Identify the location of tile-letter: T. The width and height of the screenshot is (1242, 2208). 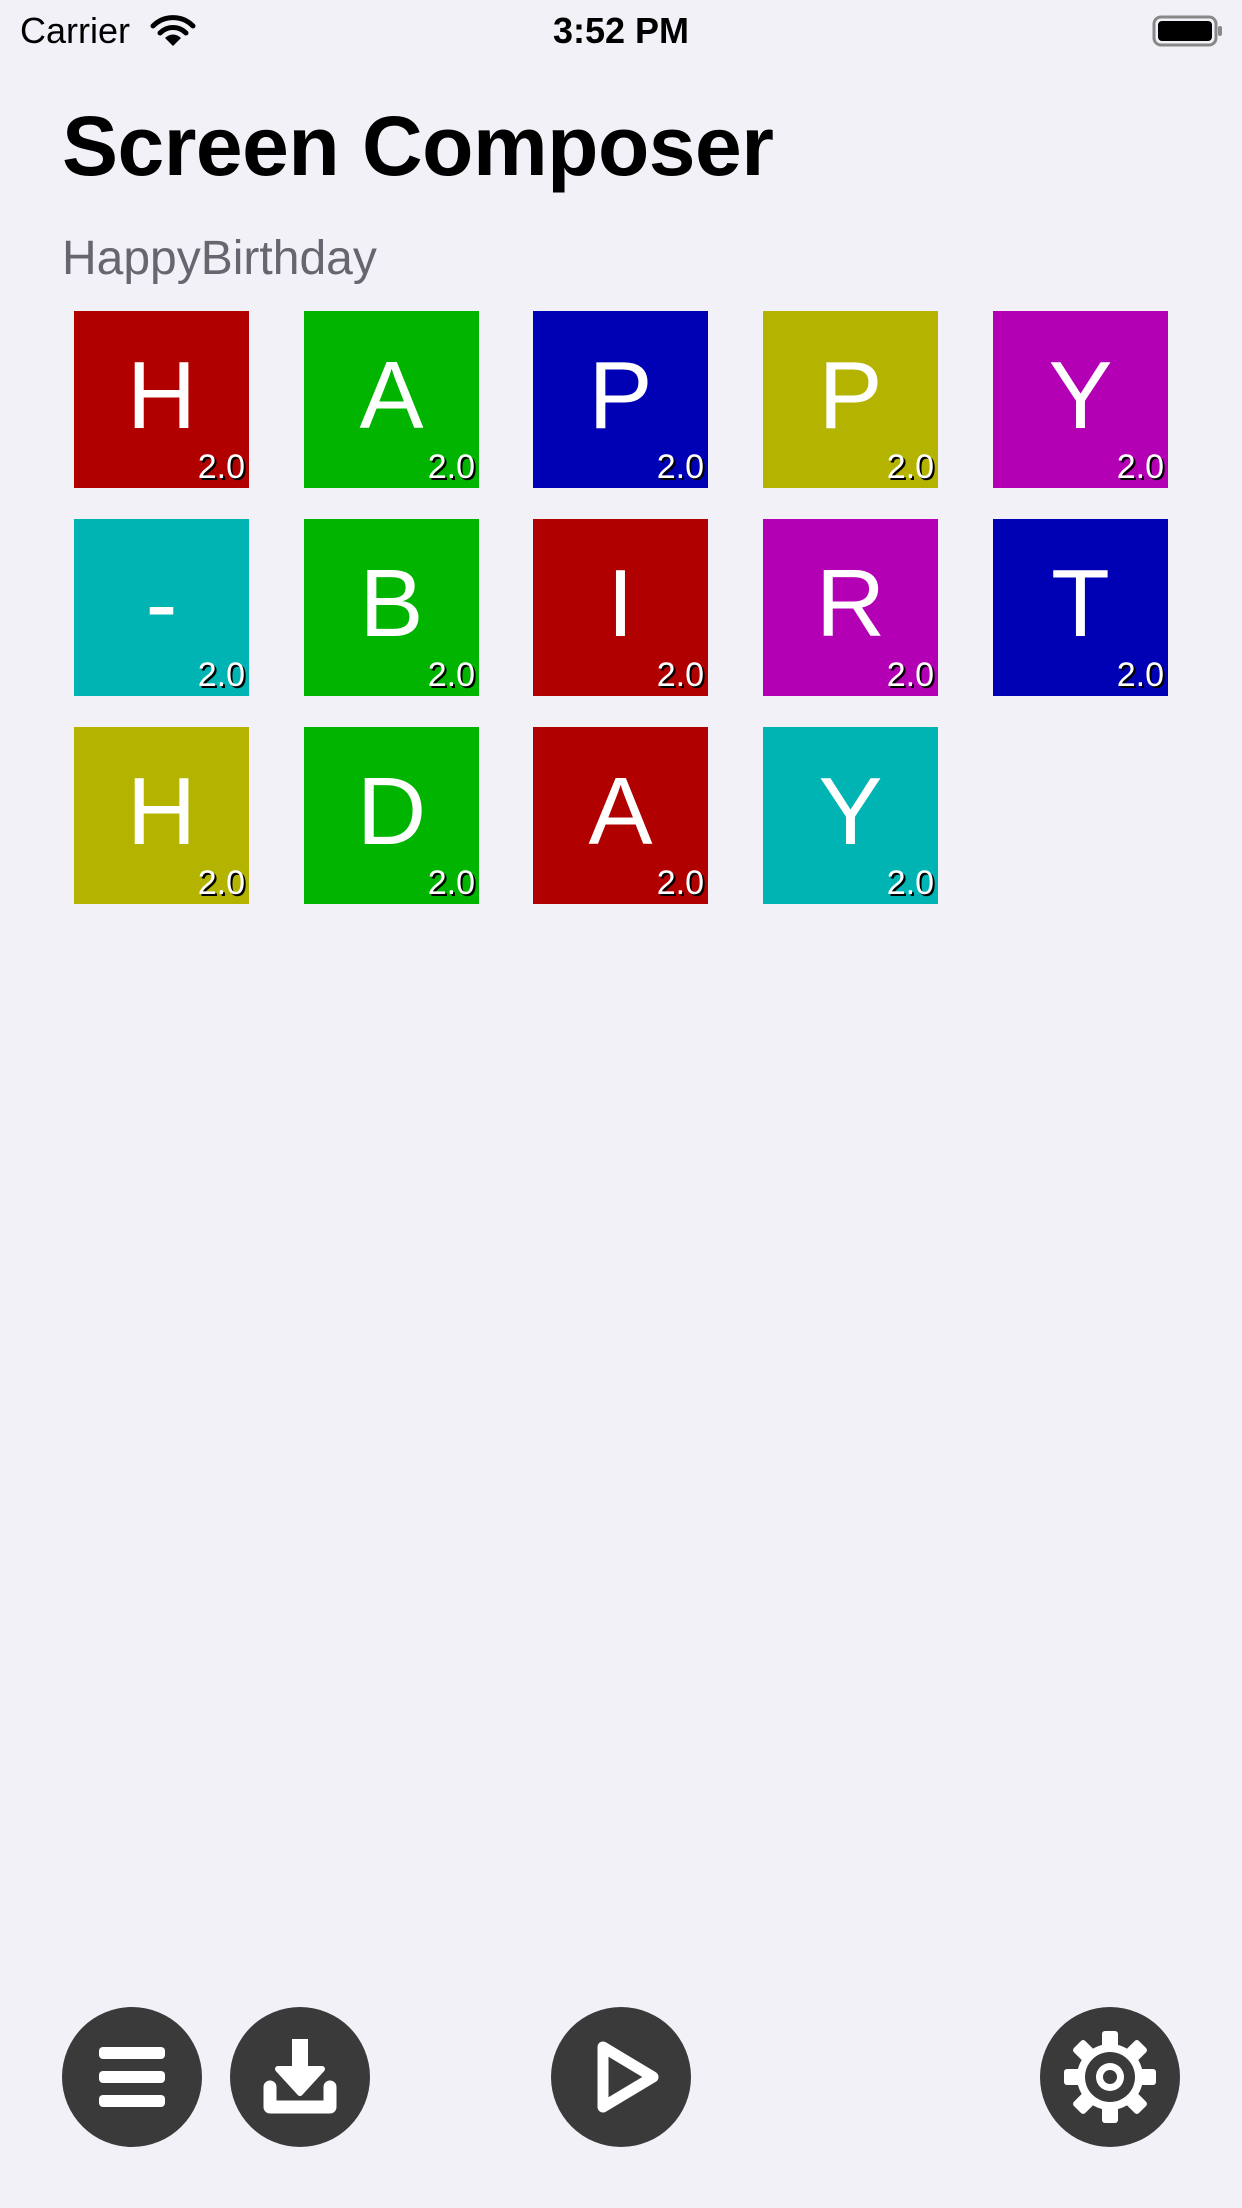
(1080, 603).